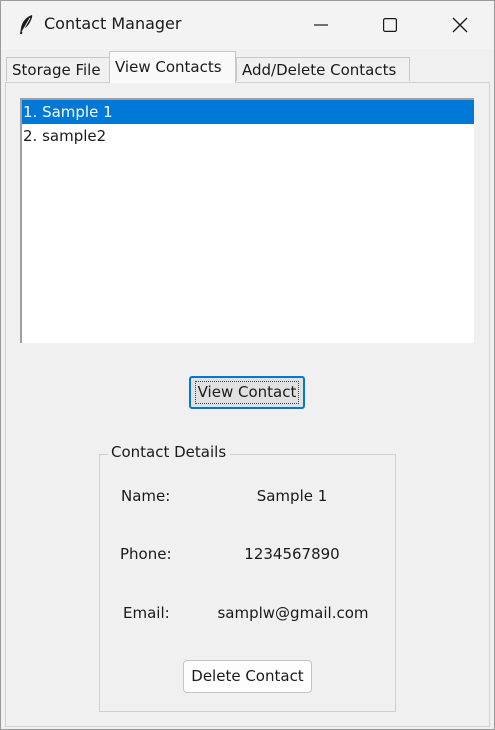 Image resolution: width=495 pixels, height=730 pixels. I want to click on list-item: 1. Sample 1, so click(248, 112).